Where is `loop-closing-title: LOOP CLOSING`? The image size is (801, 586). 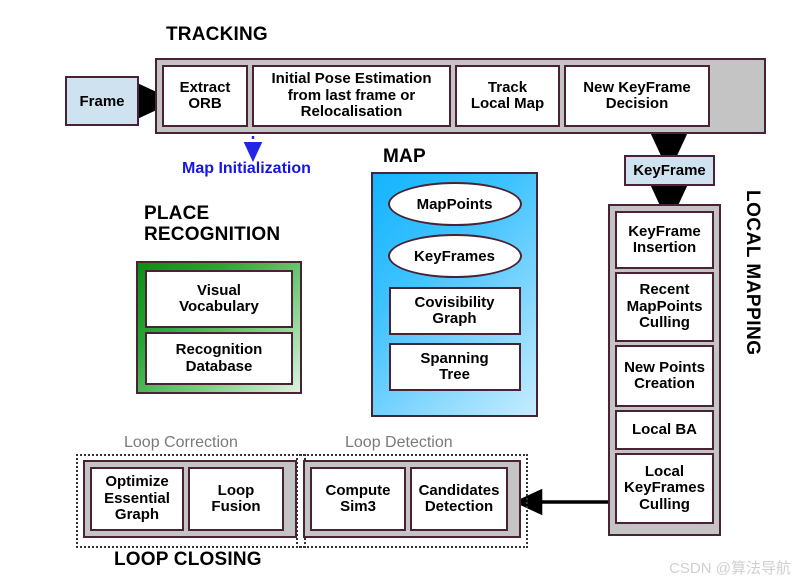 loop-closing-title: LOOP CLOSING is located at coordinates (188, 559).